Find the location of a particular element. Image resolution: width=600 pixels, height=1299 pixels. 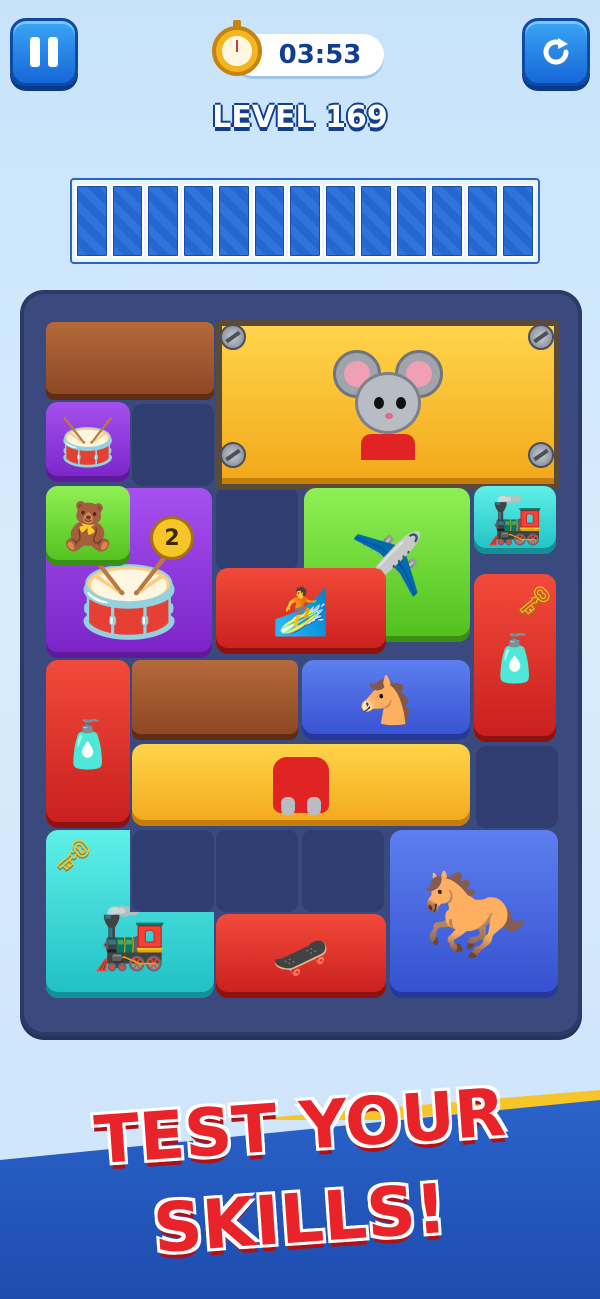

mouse-target-panel is located at coordinates (388, 405).